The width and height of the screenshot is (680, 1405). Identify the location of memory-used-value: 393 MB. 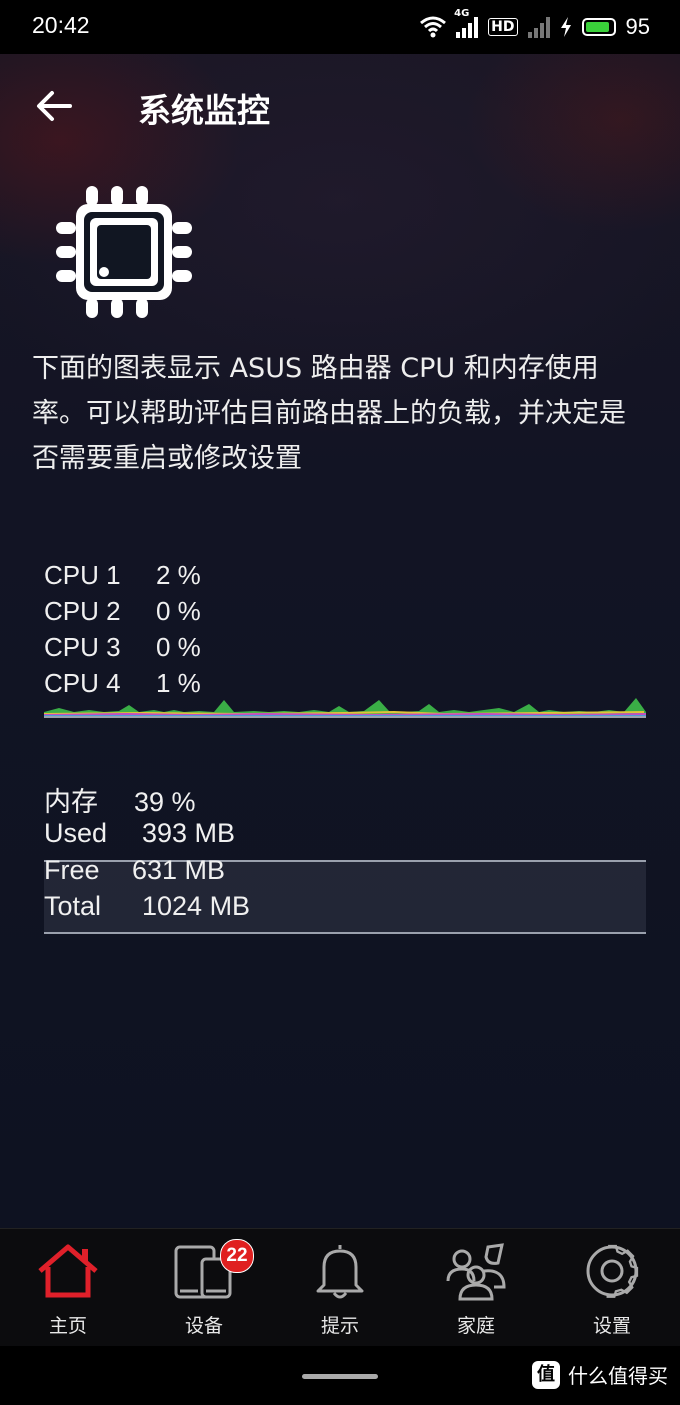
(189, 833).